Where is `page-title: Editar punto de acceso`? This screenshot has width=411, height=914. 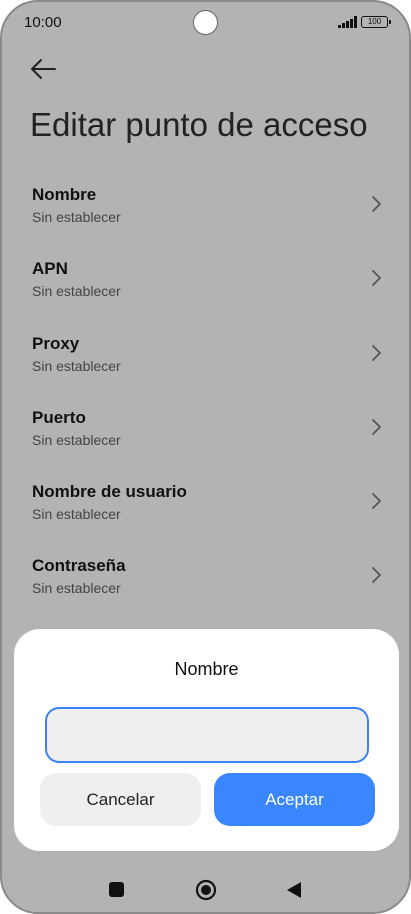 page-title: Editar punto de acceso is located at coordinates (199, 124).